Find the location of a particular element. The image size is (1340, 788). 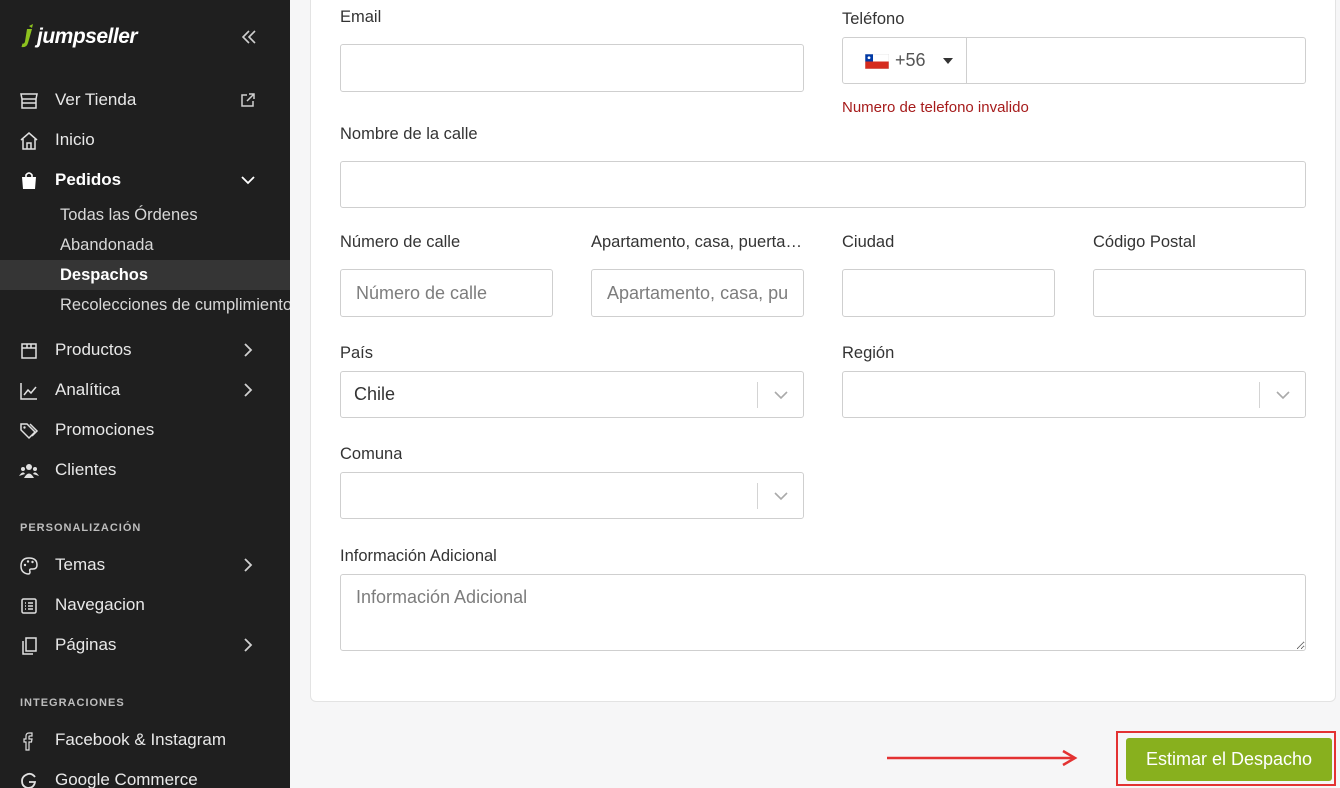

tags-icon is located at coordinates (29, 431).